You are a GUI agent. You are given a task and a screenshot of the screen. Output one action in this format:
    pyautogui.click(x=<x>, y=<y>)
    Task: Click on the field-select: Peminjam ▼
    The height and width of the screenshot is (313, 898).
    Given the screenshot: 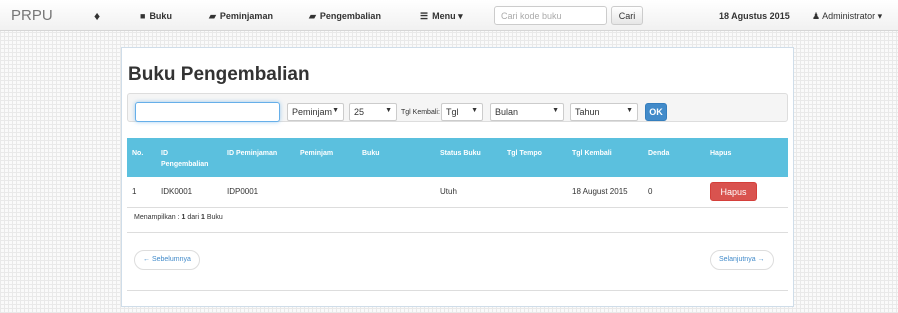 What is the action you would take?
    pyautogui.click(x=315, y=112)
    